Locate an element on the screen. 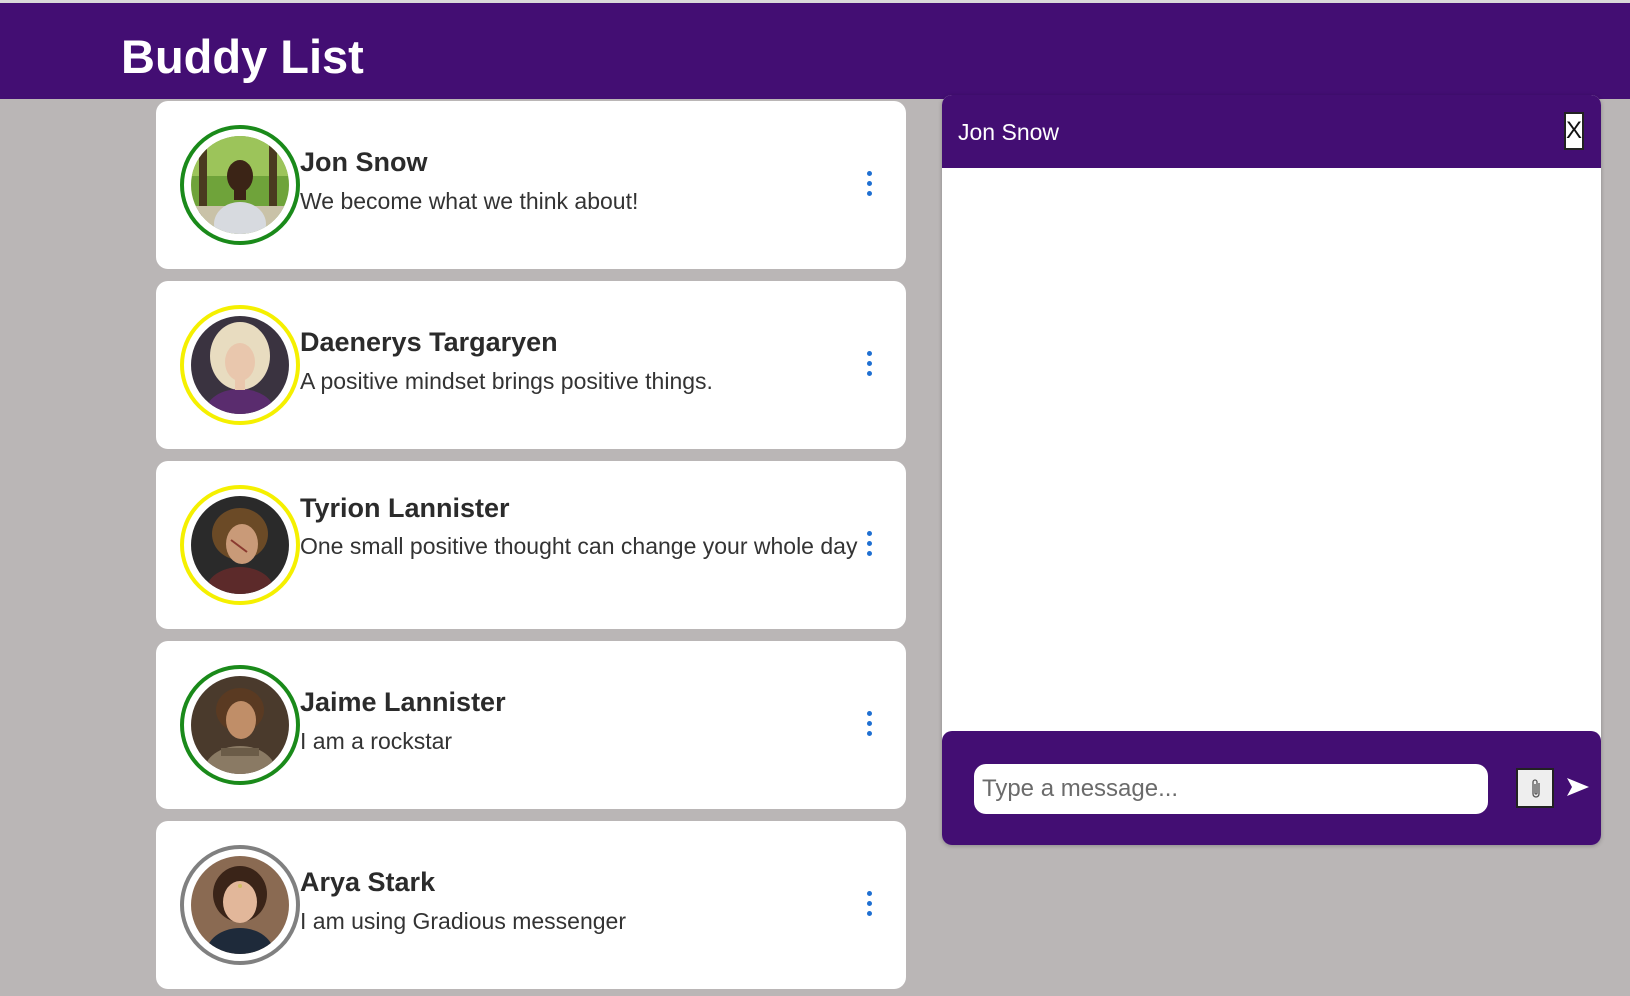 This screenshot has width=1630, height=996. buddy-name: Arya Stark is located at coordinates (368, 882).